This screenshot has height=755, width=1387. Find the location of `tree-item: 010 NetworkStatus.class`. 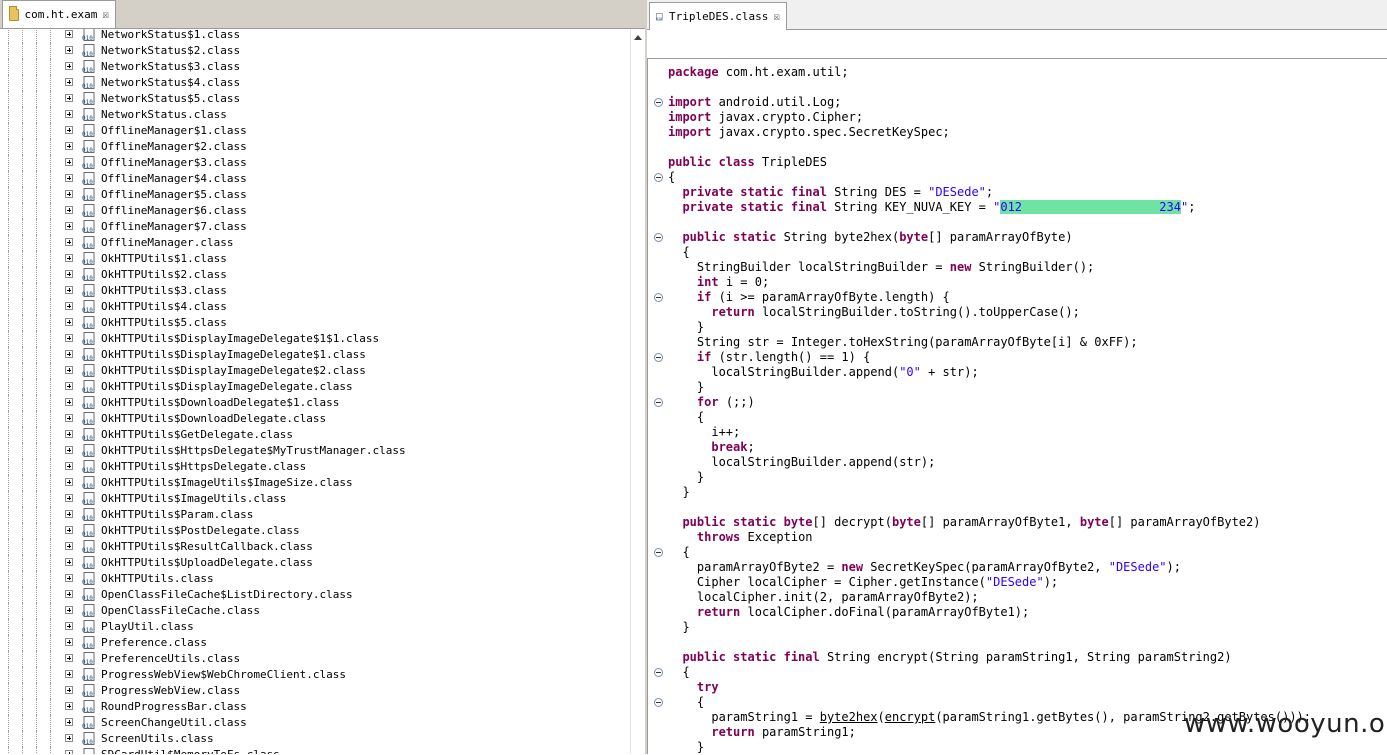

tree-item: 010 NetworkStatus.class is located at coordinates (300, 115).